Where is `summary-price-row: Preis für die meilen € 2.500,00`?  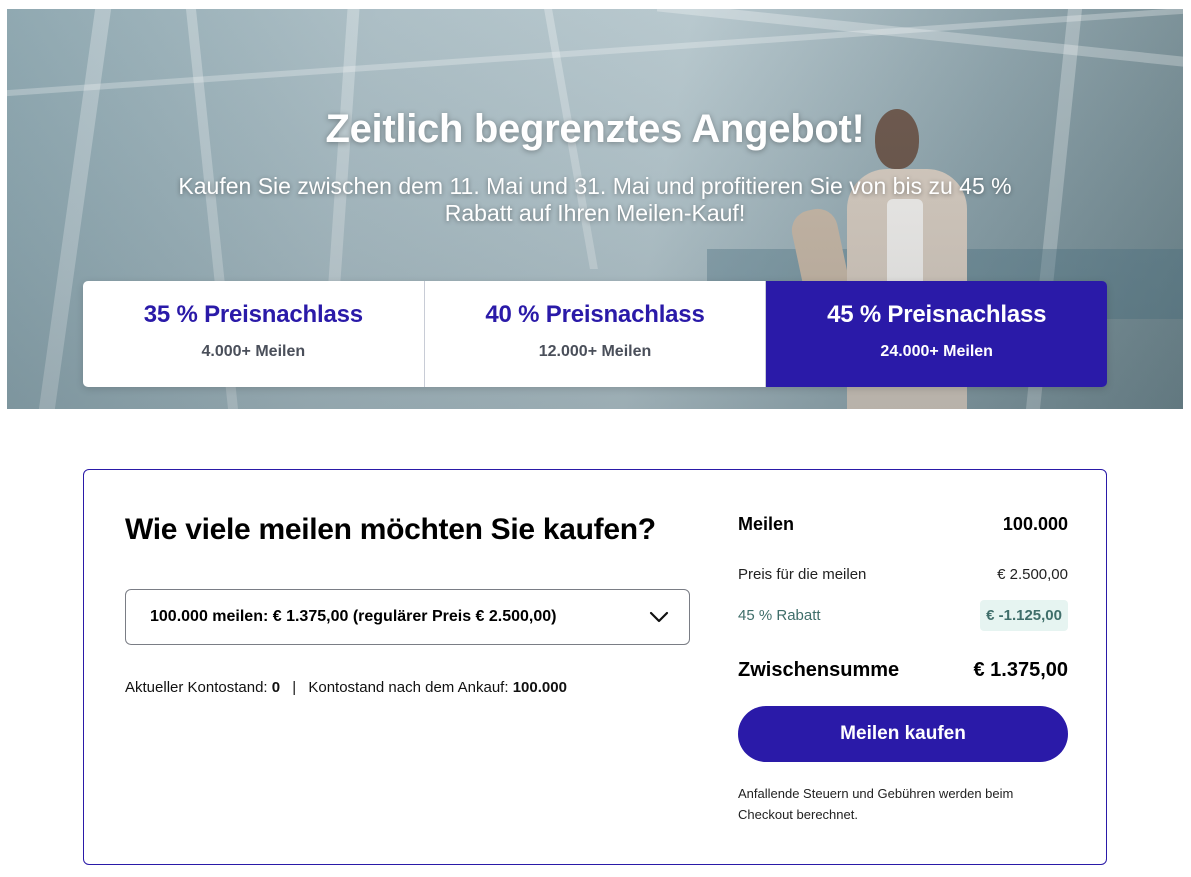
summary-price-row: Preis für die meilen € 2.500,00 is located at coordinates (903, 574).